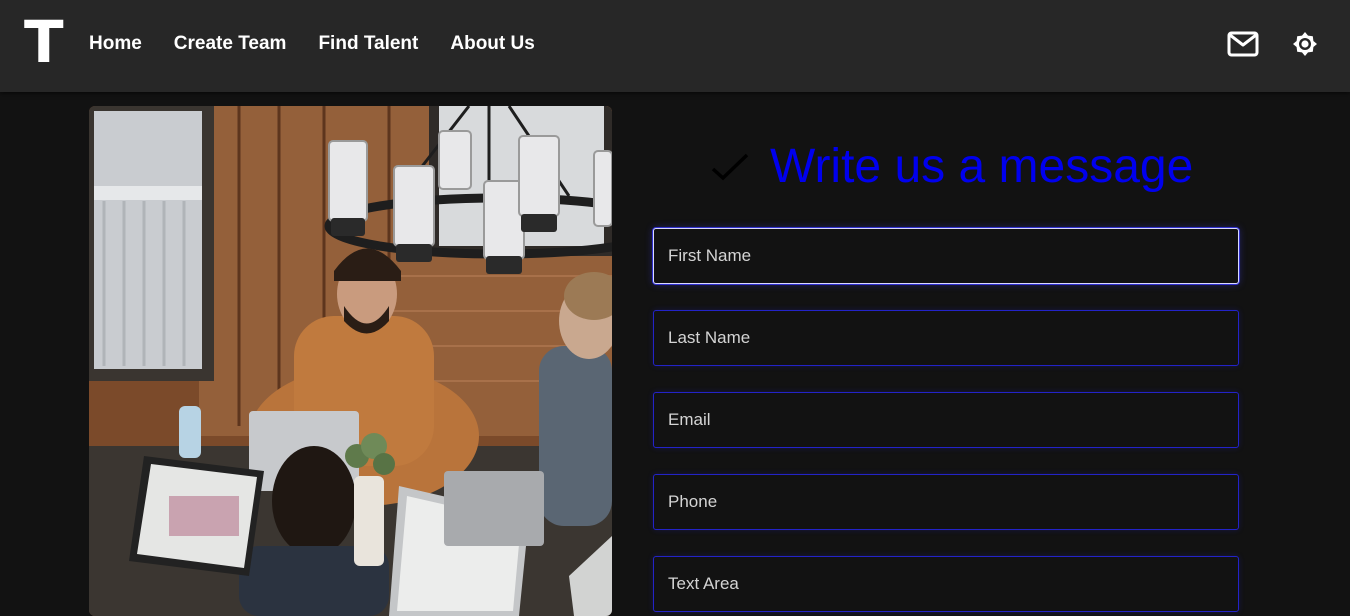 The height and width of the screenshot is (616, 1350). What do you see at coordinates (368, 44) in the screenshot?
I see `nav-link-find-talent: Find Talent` at bounding box center [368, 44].